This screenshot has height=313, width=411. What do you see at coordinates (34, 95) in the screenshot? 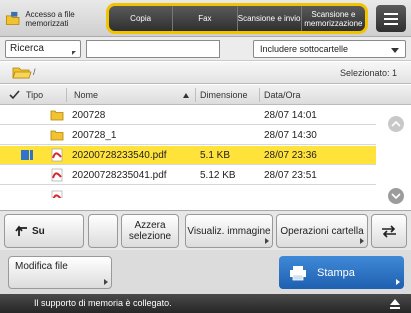
I see `column-type: Tipo` at bounding box center [34, 95].